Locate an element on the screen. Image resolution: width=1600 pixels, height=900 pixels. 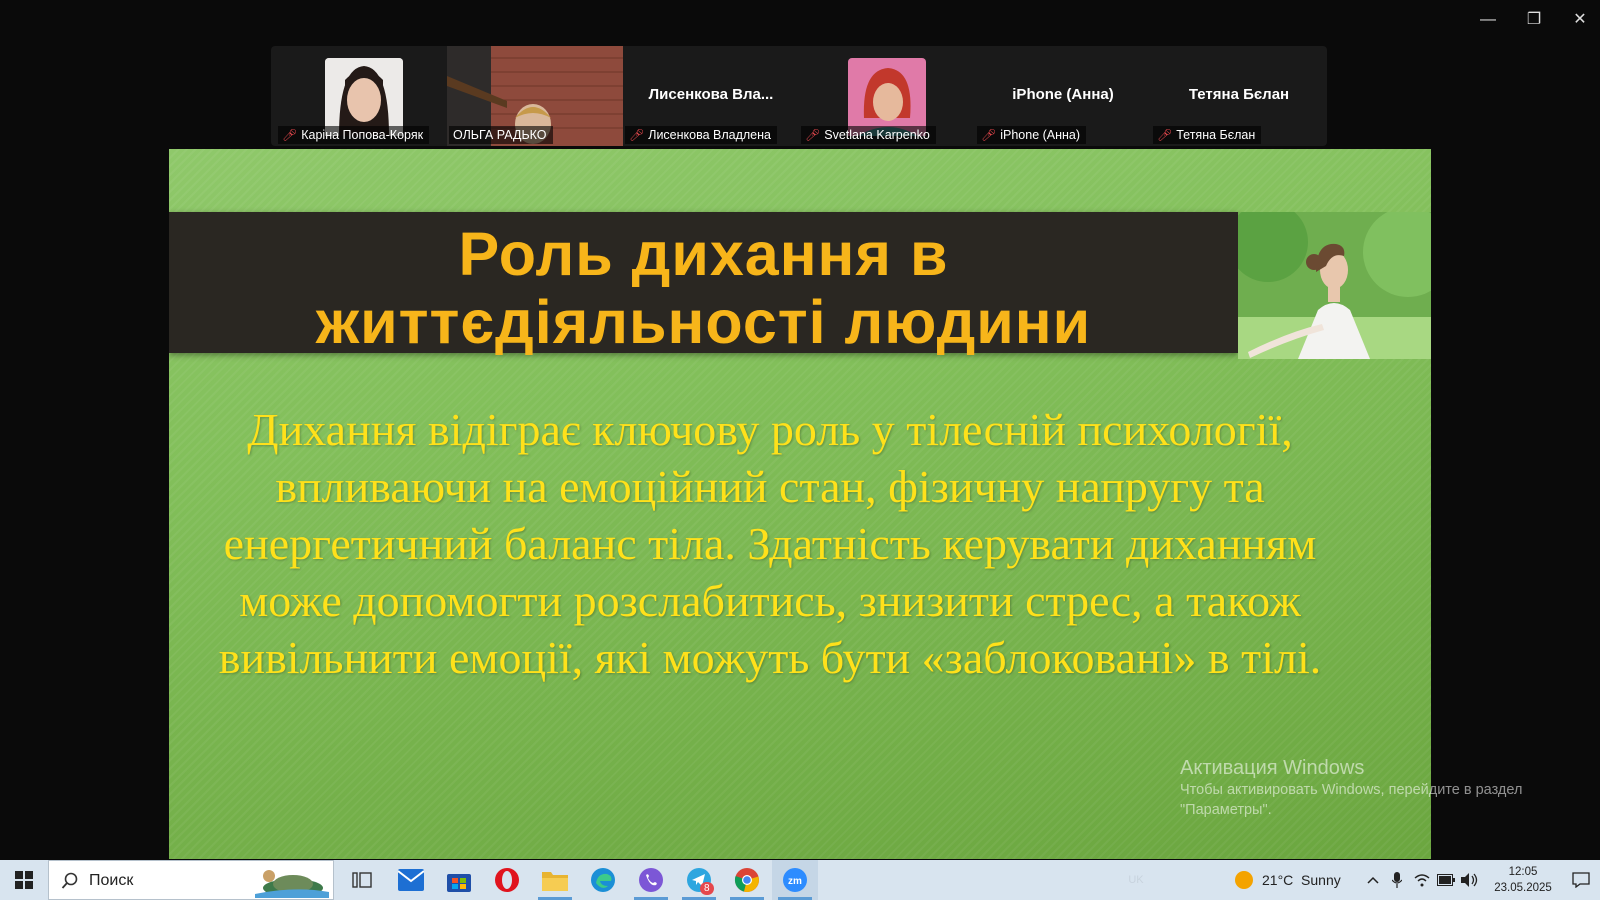
participant-tile: iPhone (Анна) 🎤︎ iPhone (Анна) is located at coordinates (1063, 96).